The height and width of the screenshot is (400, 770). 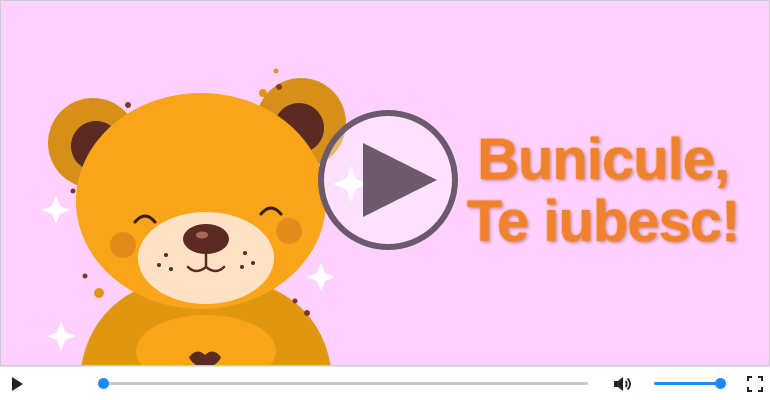 I want to click on volume-track, so click(x=688, y=383).